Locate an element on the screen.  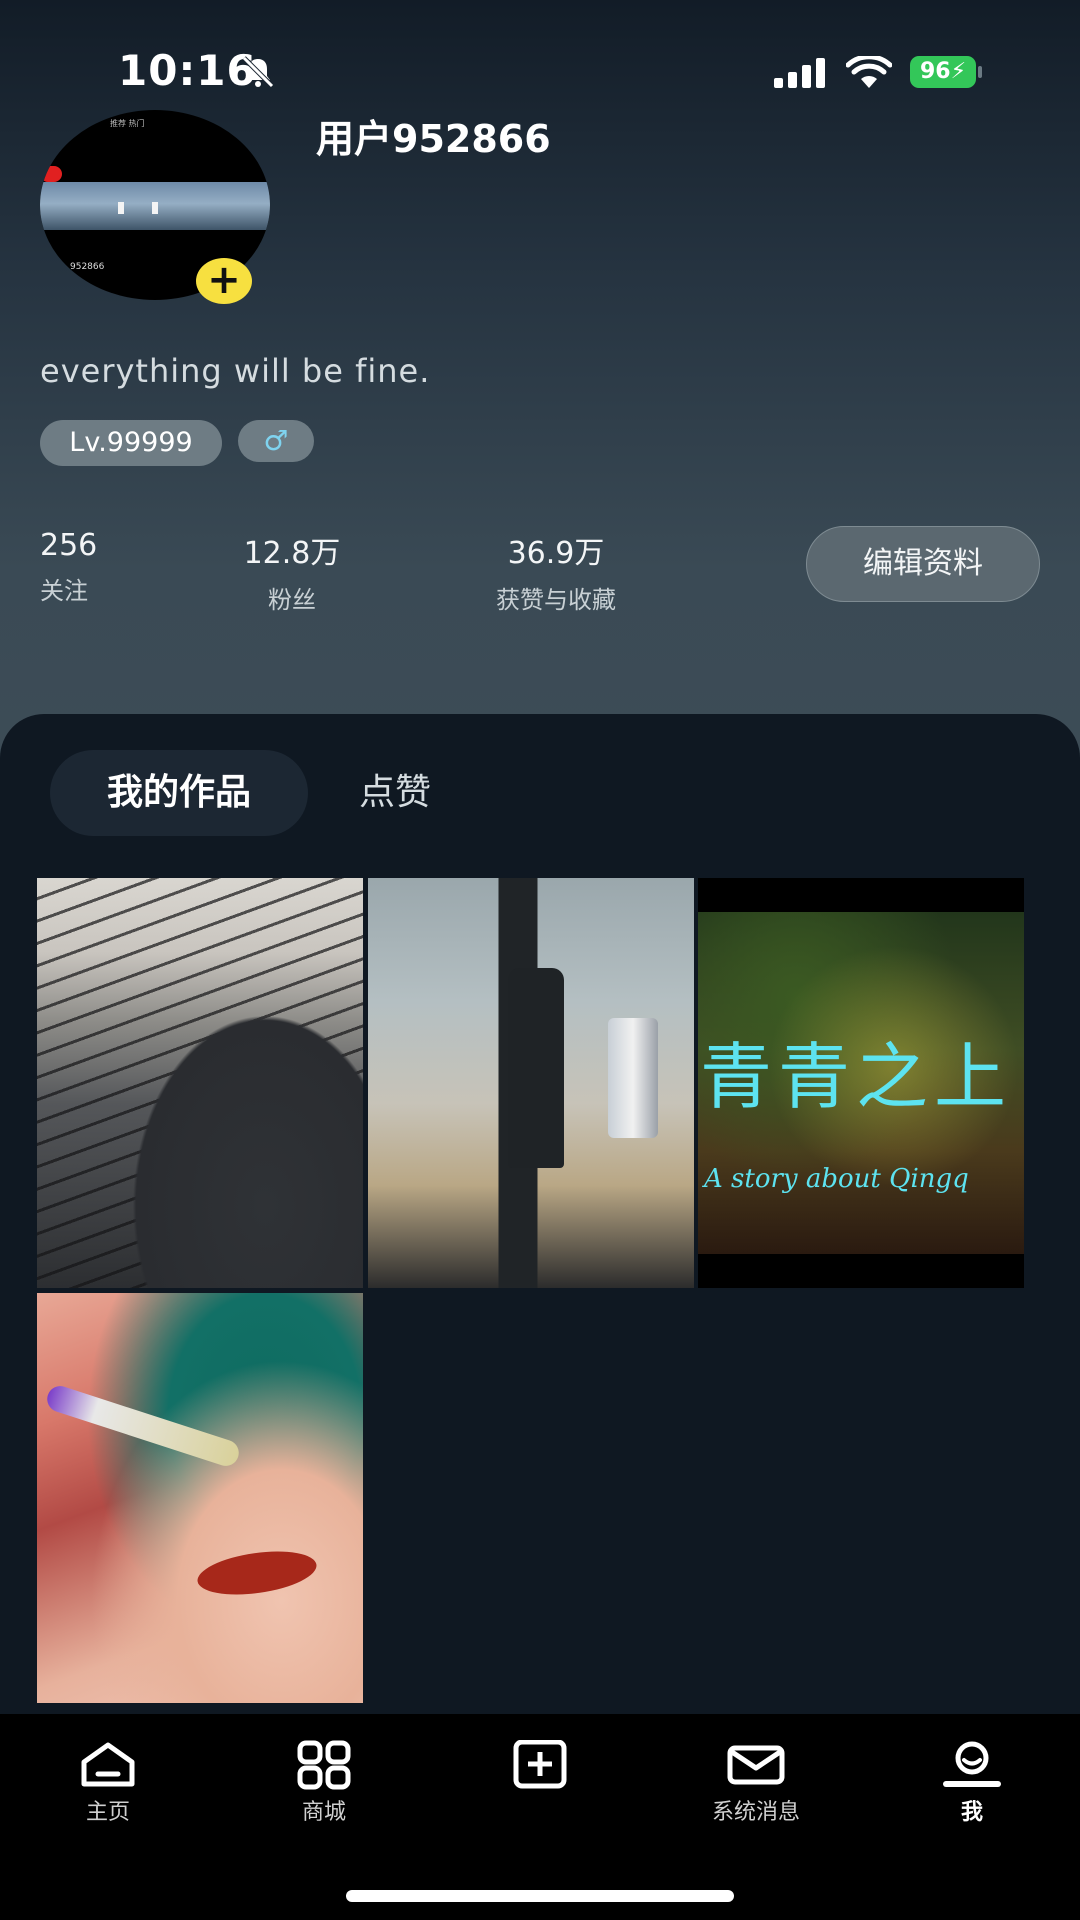
status-time: 10:16 is located at coordinates (187, 70).